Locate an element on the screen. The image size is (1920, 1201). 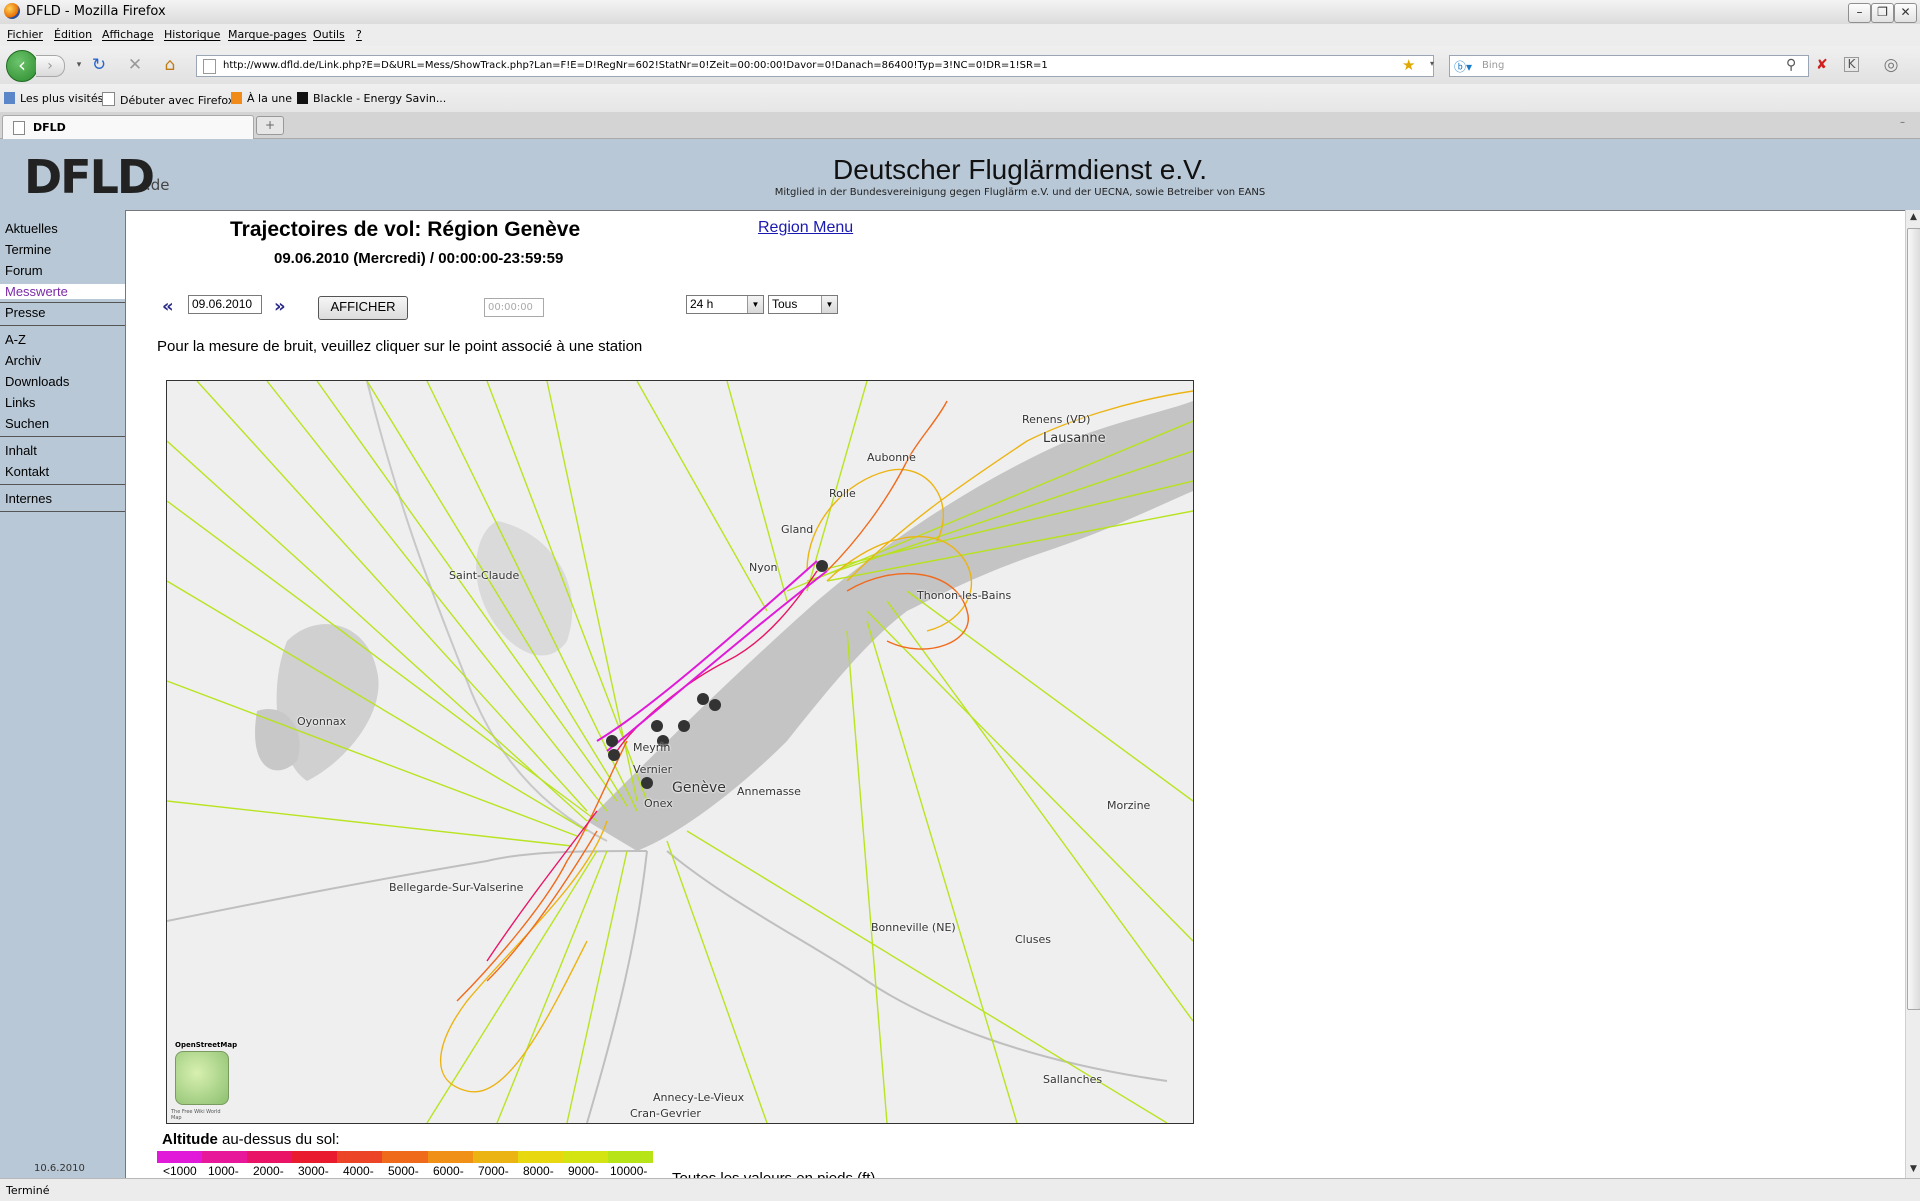
legend-tick: 5000- is located at coordinates (403, 1171).